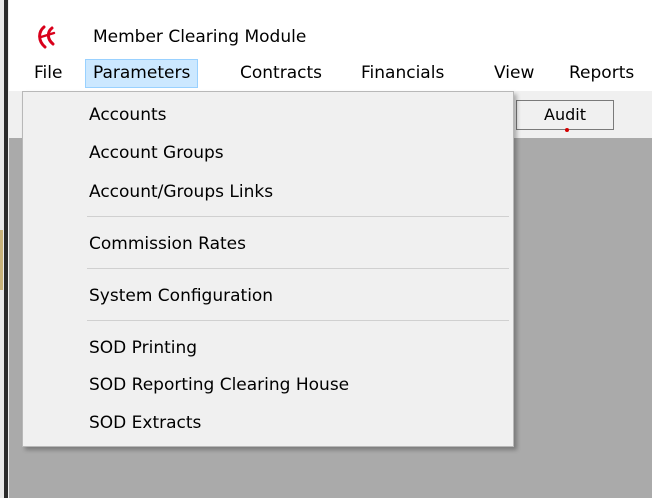 This screenshot has width=652, height=498. Describe the element at coordinates (145, 423) in the screenshot. I see `menuitem-sod-extracts: SOD Extracts` at that location.